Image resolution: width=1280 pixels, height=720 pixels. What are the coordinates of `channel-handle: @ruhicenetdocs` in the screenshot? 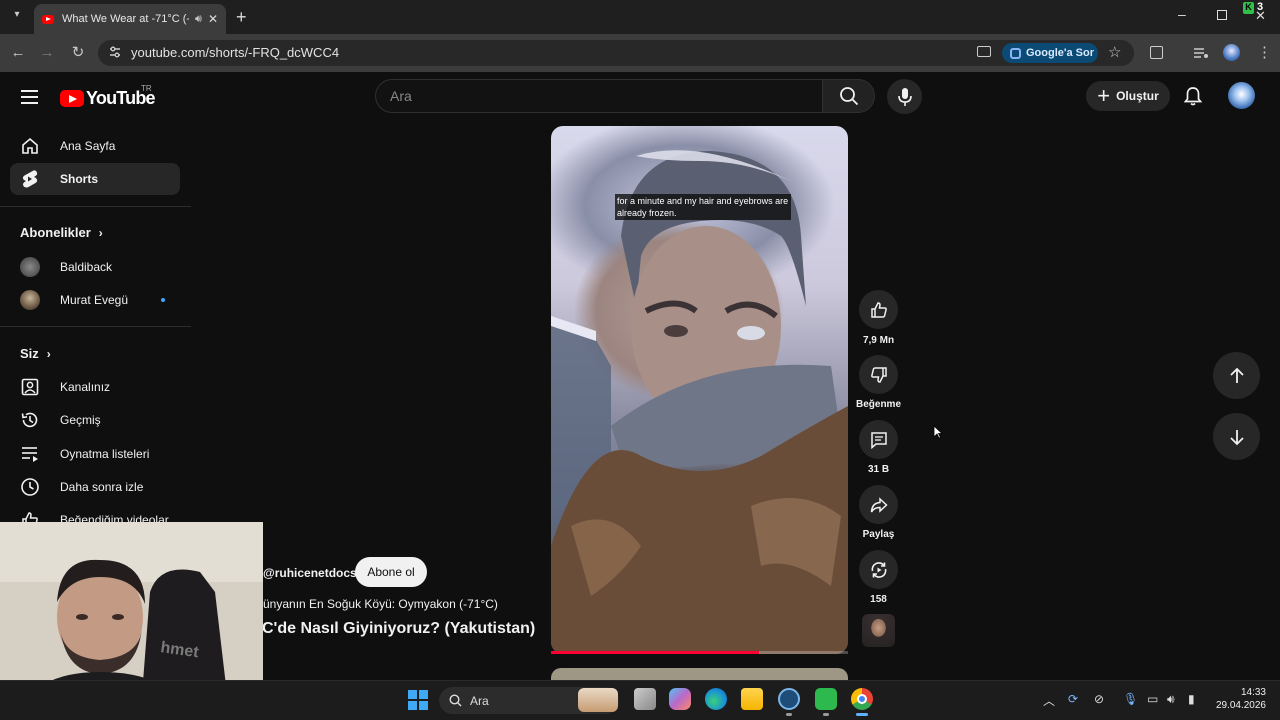 It's located at (310, 573).